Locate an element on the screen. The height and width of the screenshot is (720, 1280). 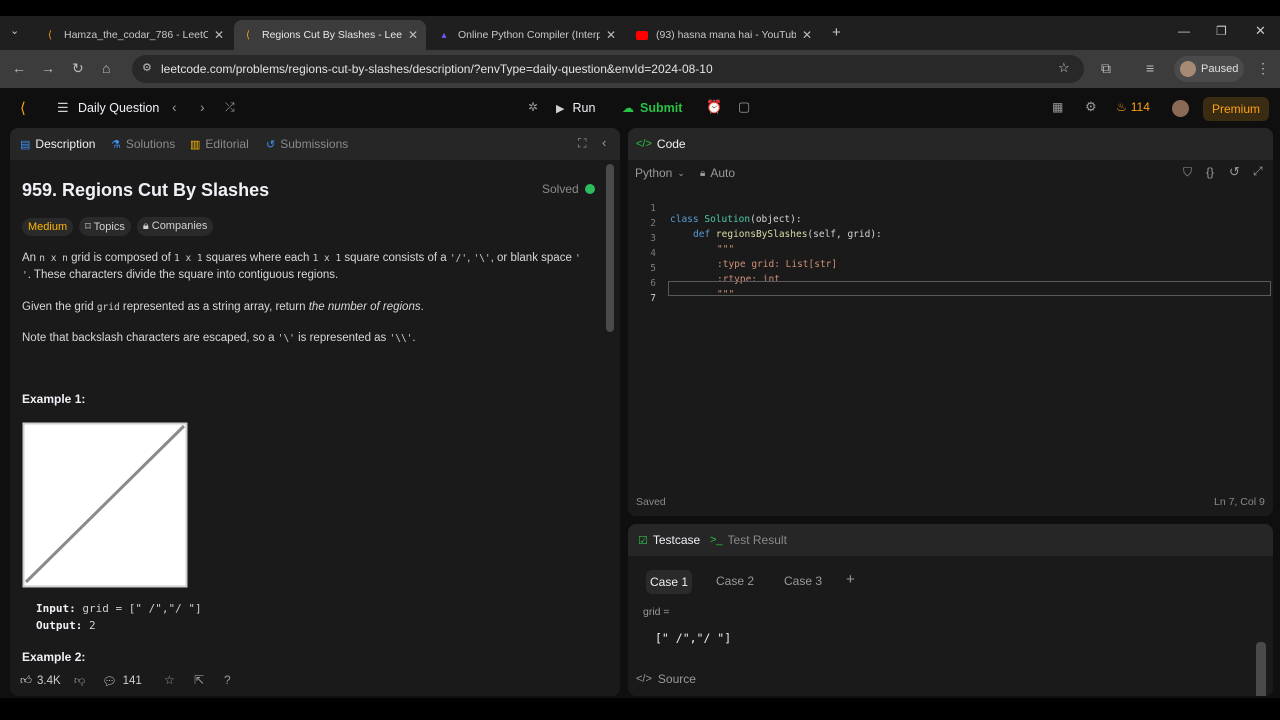
site-info-icon: ⚙ is located at coordinates (147, 67).